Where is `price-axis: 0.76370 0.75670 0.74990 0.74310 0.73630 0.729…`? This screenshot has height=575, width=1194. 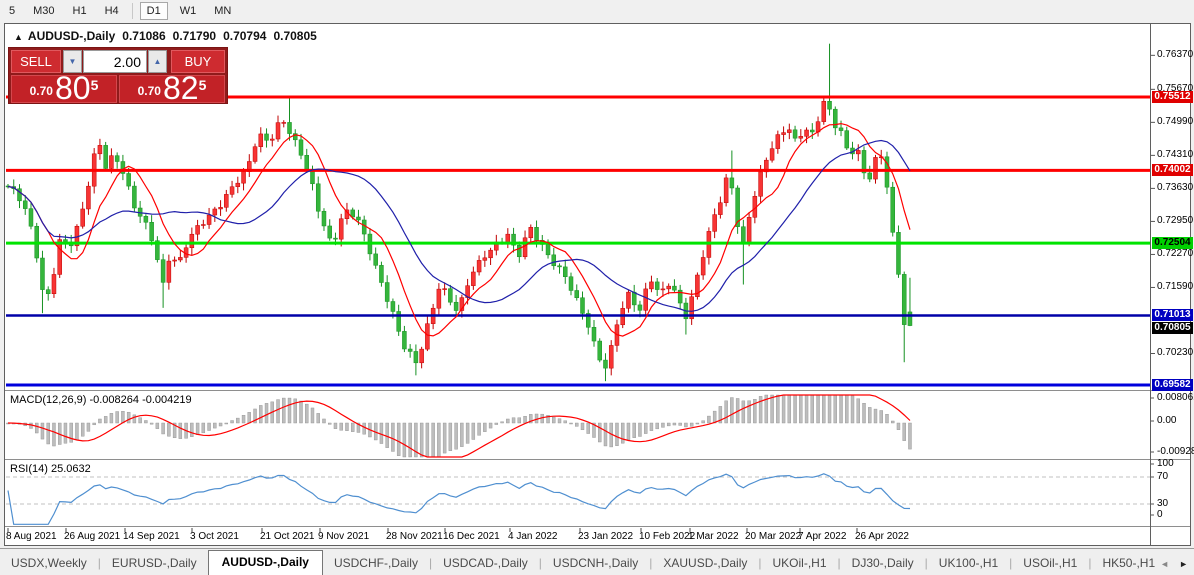 price-axis: 0.76370 0.75670 0.74990 0.74310 0.73630 0.729… is located at coordinates (1172, 284).